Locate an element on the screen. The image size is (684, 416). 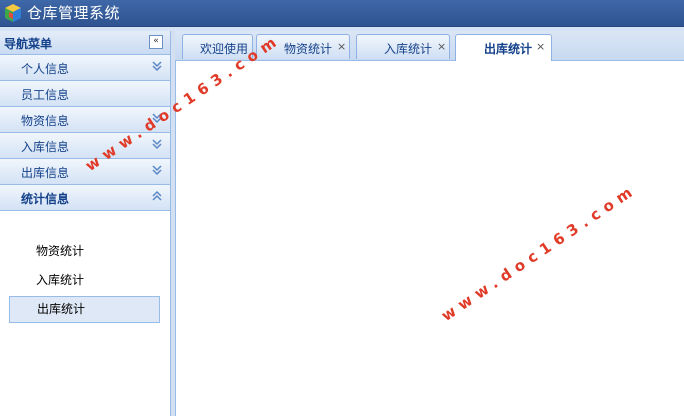
sub-item-inbound-stats: 入库统计 is located at coordinates (84, 280).